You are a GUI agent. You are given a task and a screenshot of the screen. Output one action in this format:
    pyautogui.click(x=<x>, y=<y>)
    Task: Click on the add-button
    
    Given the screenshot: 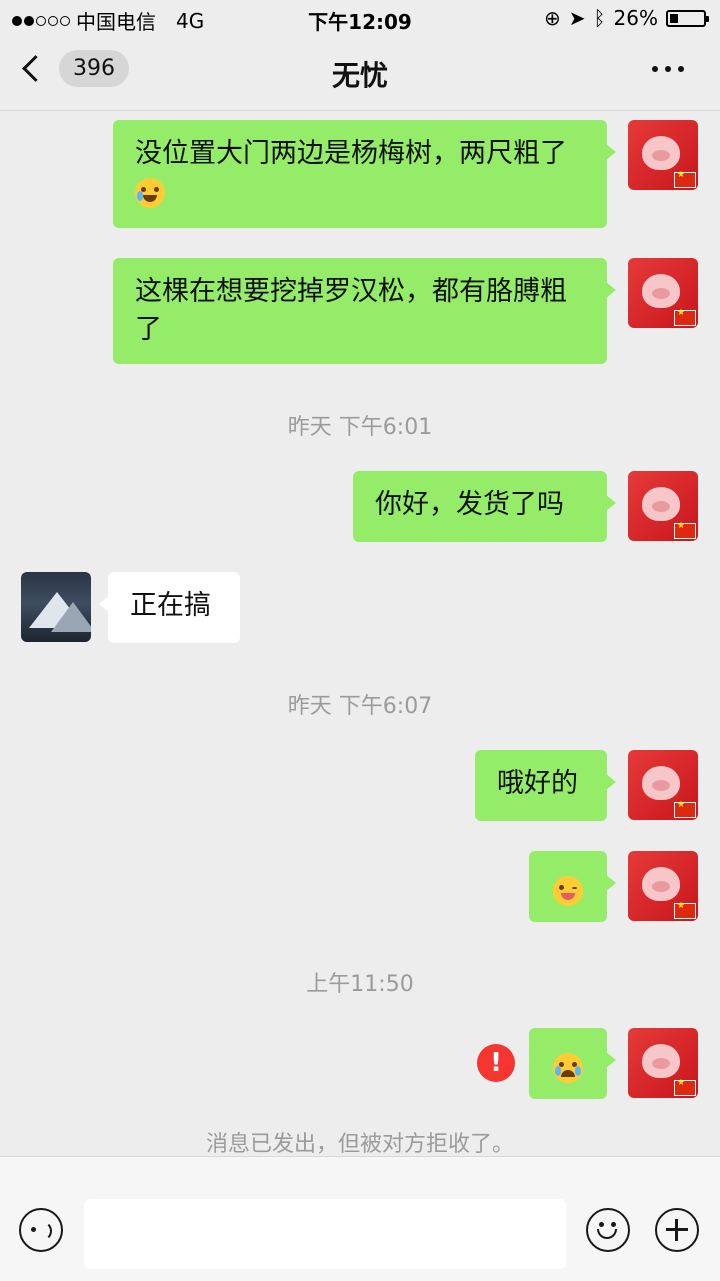 What is the action you would take?
    pyautogui.click(x=677, y=1230)
    